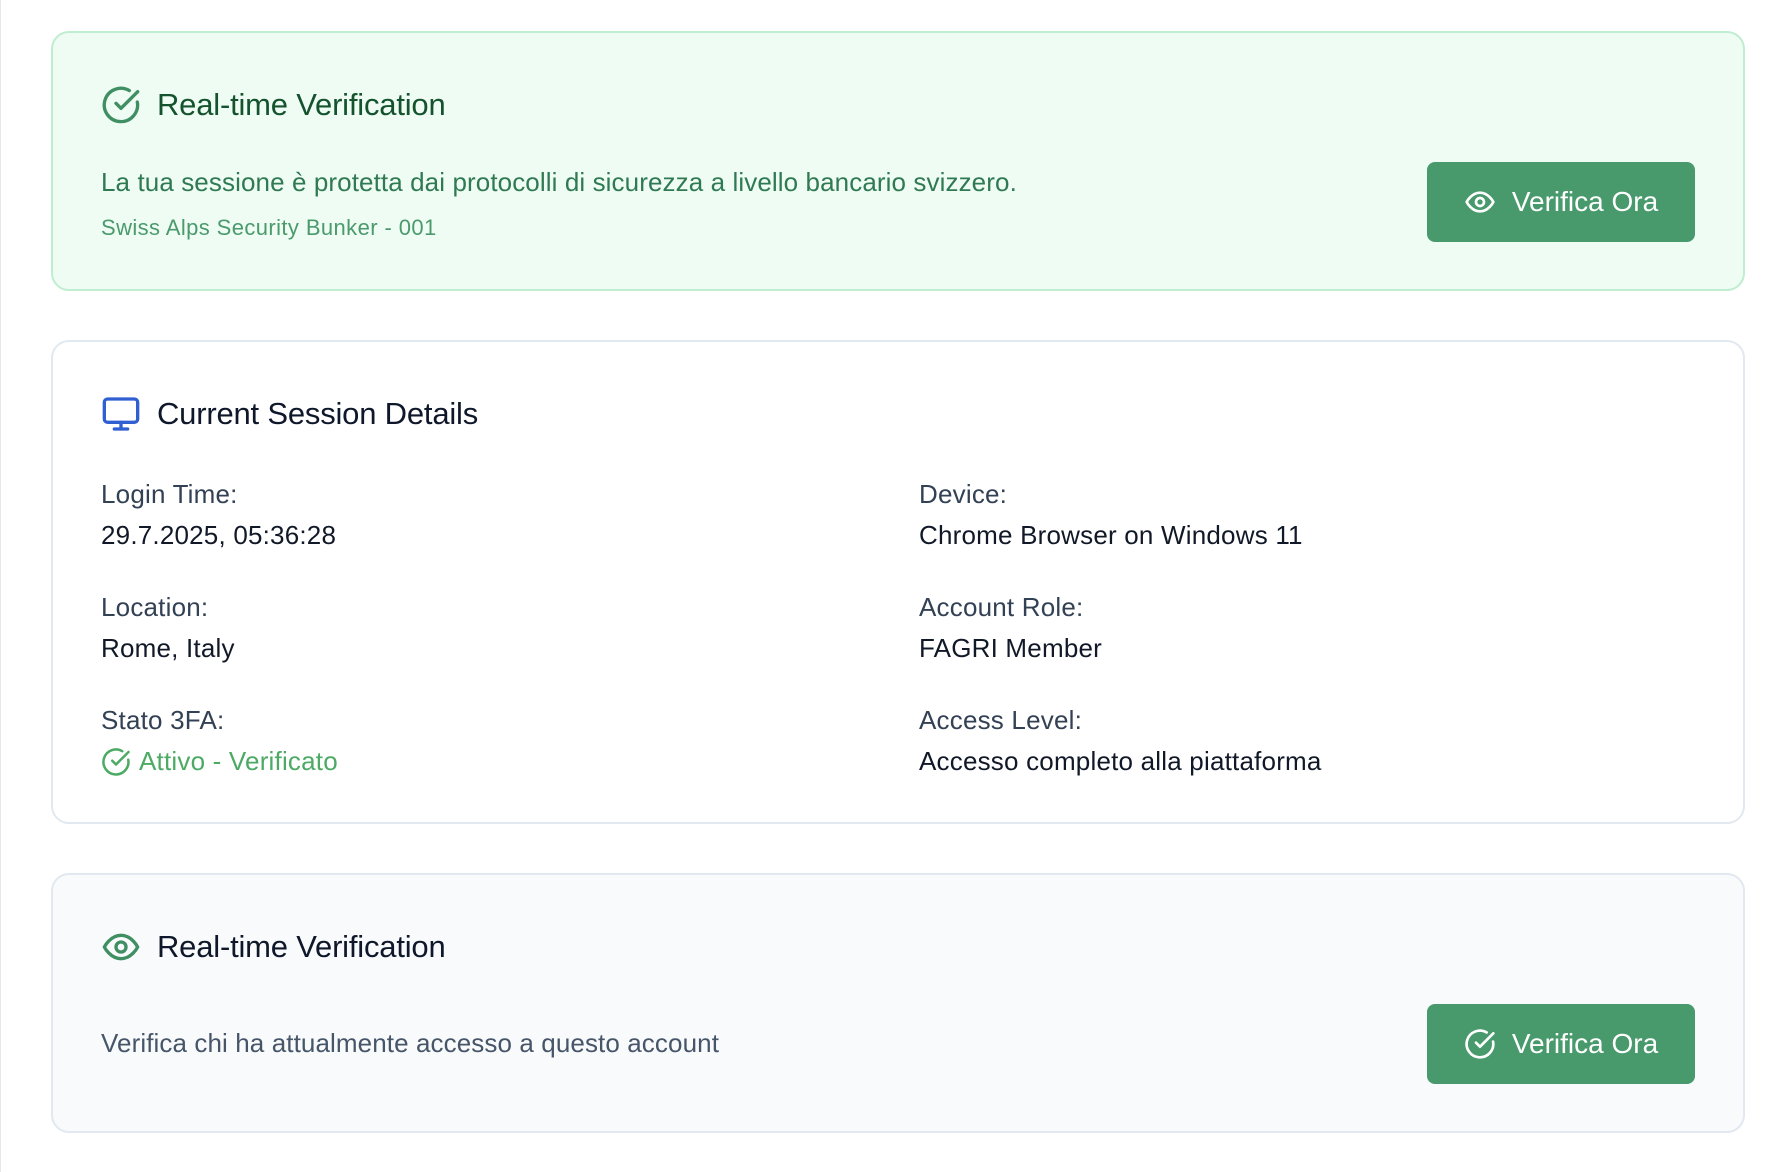 This screenshot has width=1778, height=1172. Describe the element at coordinates (238, 761) in the screenshot. I see `stato-3fa-value: Attivo - Verificato` at that location.